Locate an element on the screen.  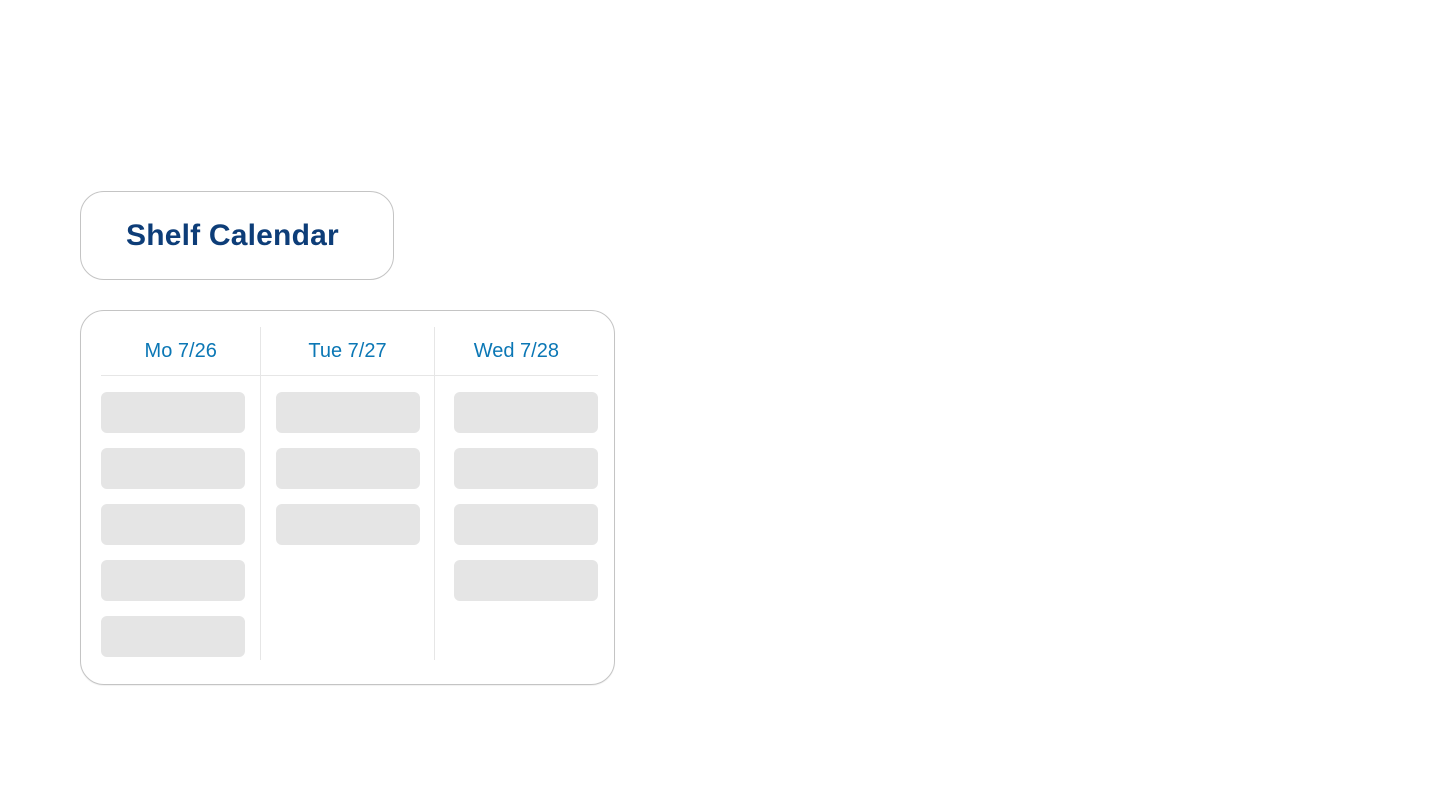
day-header: Wed 7/28 is located at coordinates (516, 351).